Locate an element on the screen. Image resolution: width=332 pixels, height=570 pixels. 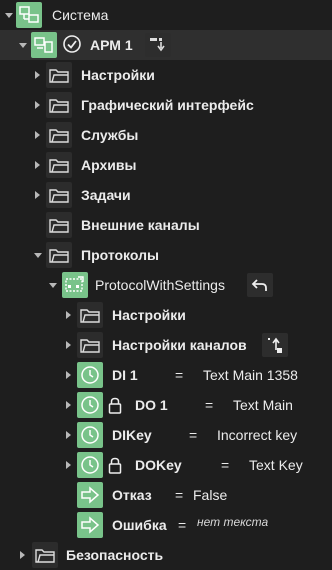
network-icon is located at coordinates (29, 15).